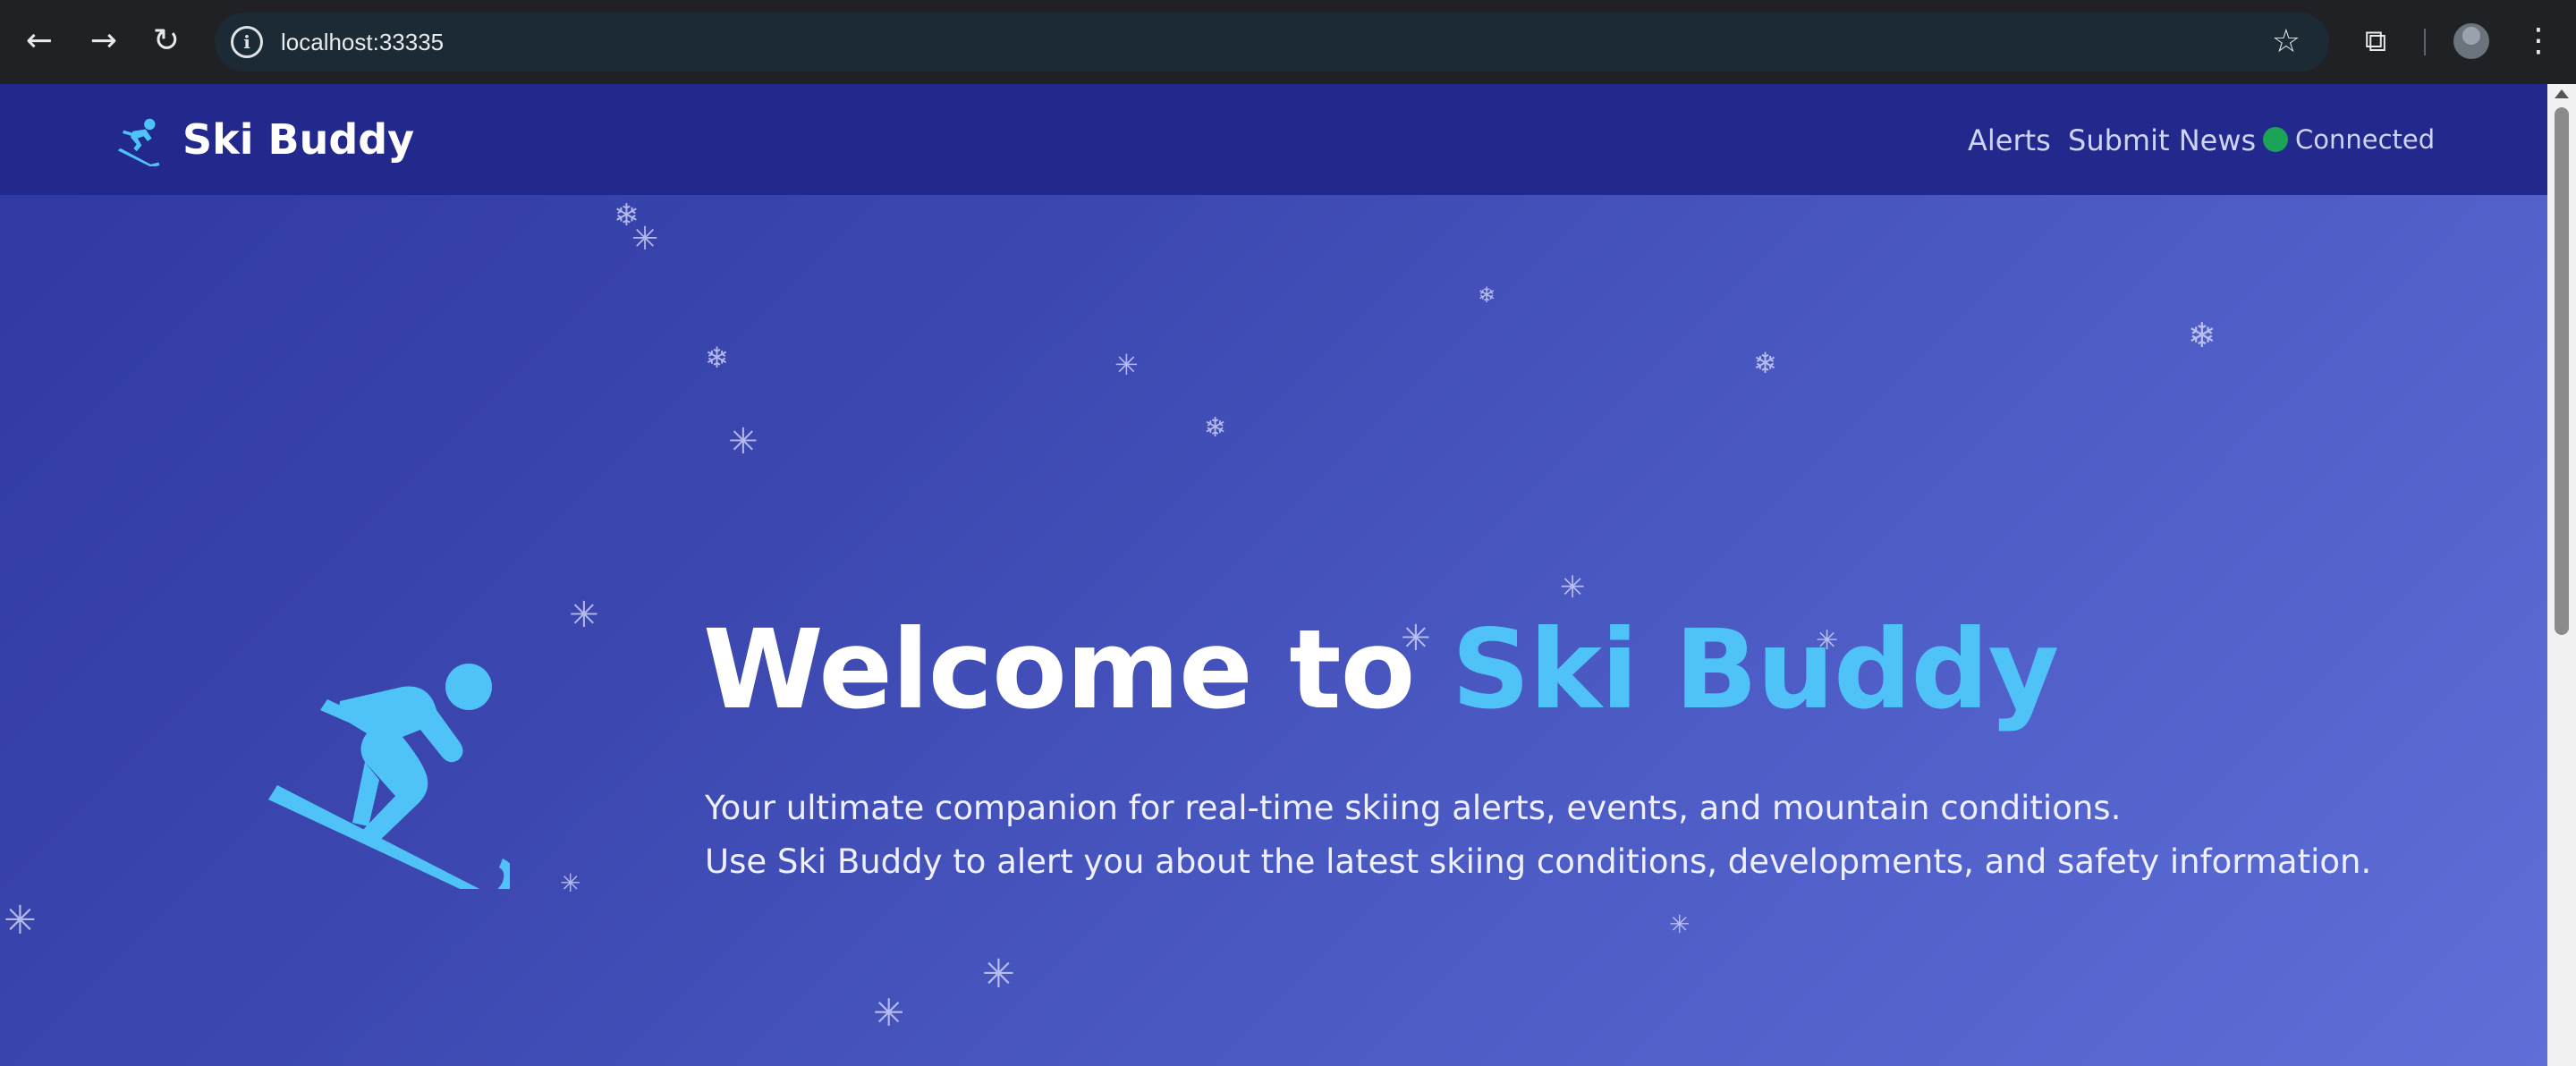 Image resolution: width=2576 pixels, height=1066 pixels. What do you see at coordinates (2275, 139) in the screenshot?
I see `connection-status-dot` at bounding box center [2275, 139].